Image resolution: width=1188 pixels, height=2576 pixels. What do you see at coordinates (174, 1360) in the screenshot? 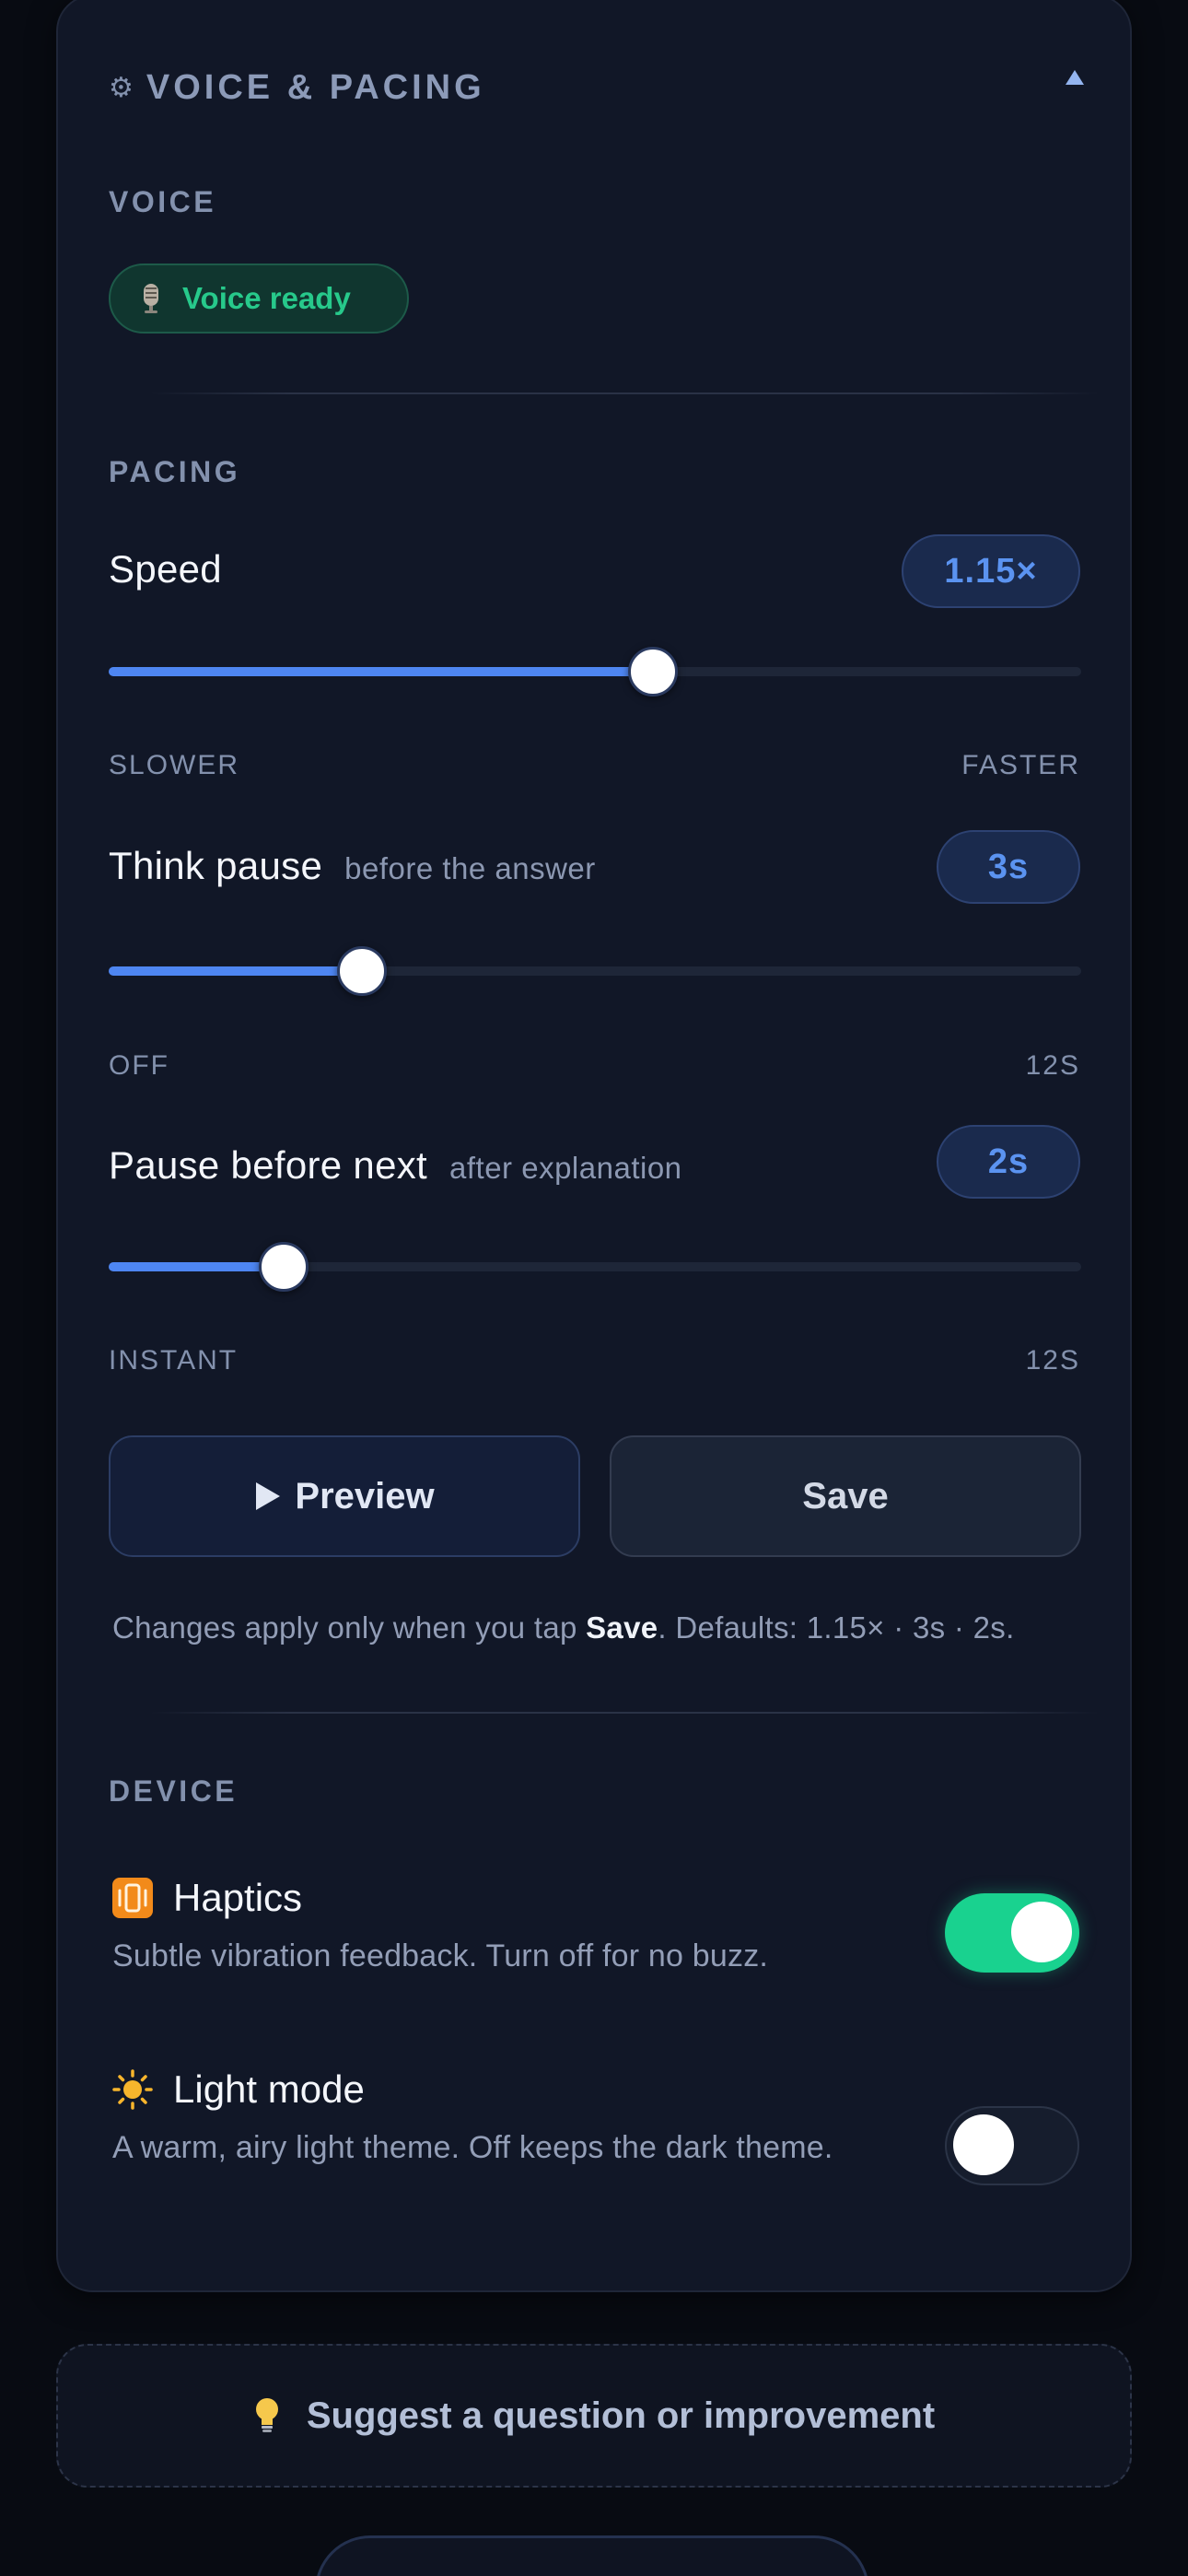
I see `pause-next-min-label: INSTANT` at bounding box center [174, 1360].